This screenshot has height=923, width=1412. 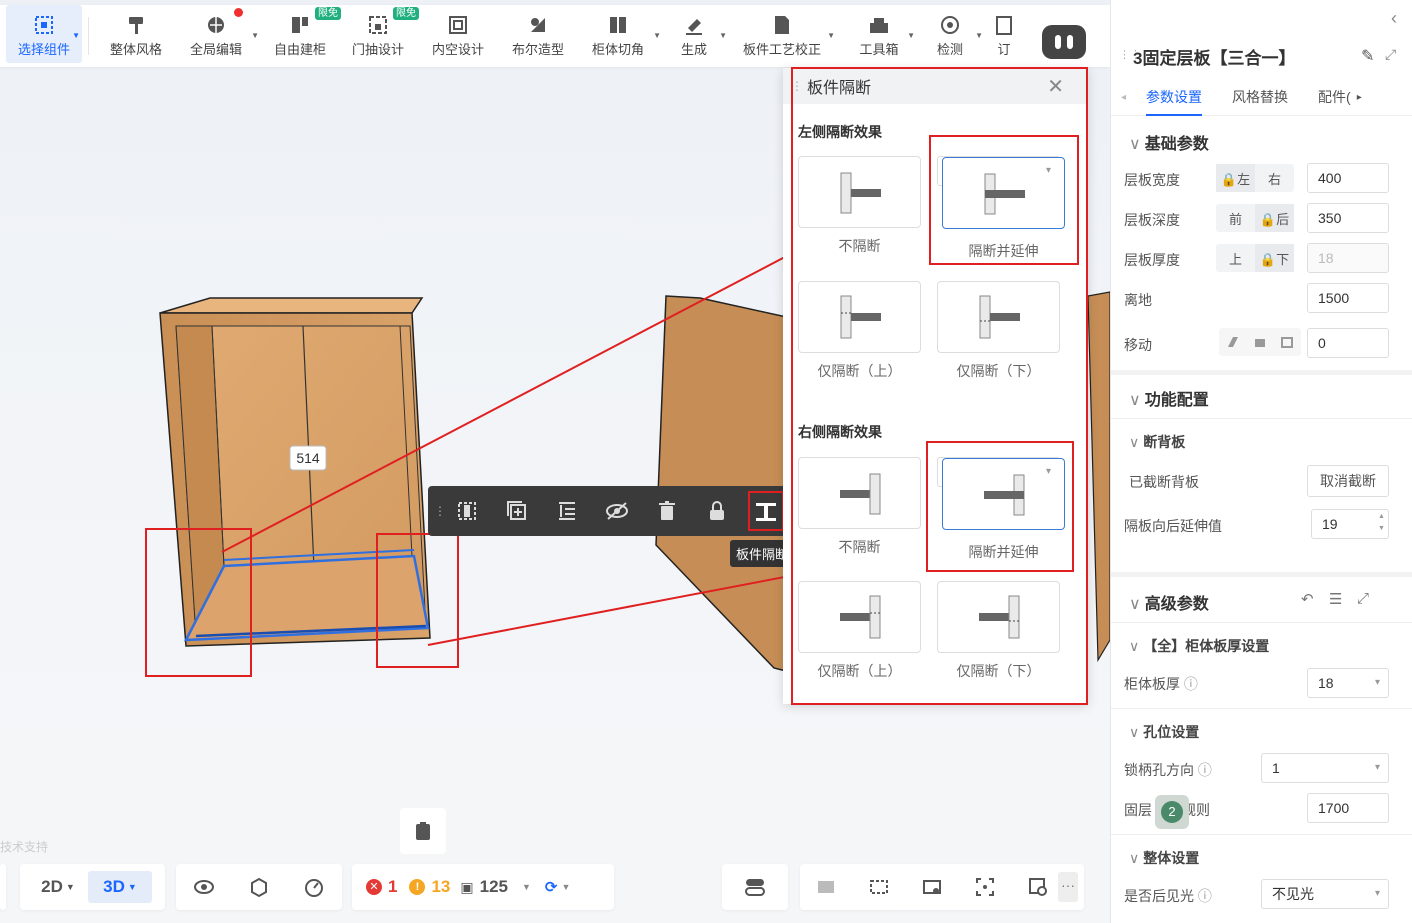 I want to click on shelf-width-input: 400, so click(x=1348, y=178).